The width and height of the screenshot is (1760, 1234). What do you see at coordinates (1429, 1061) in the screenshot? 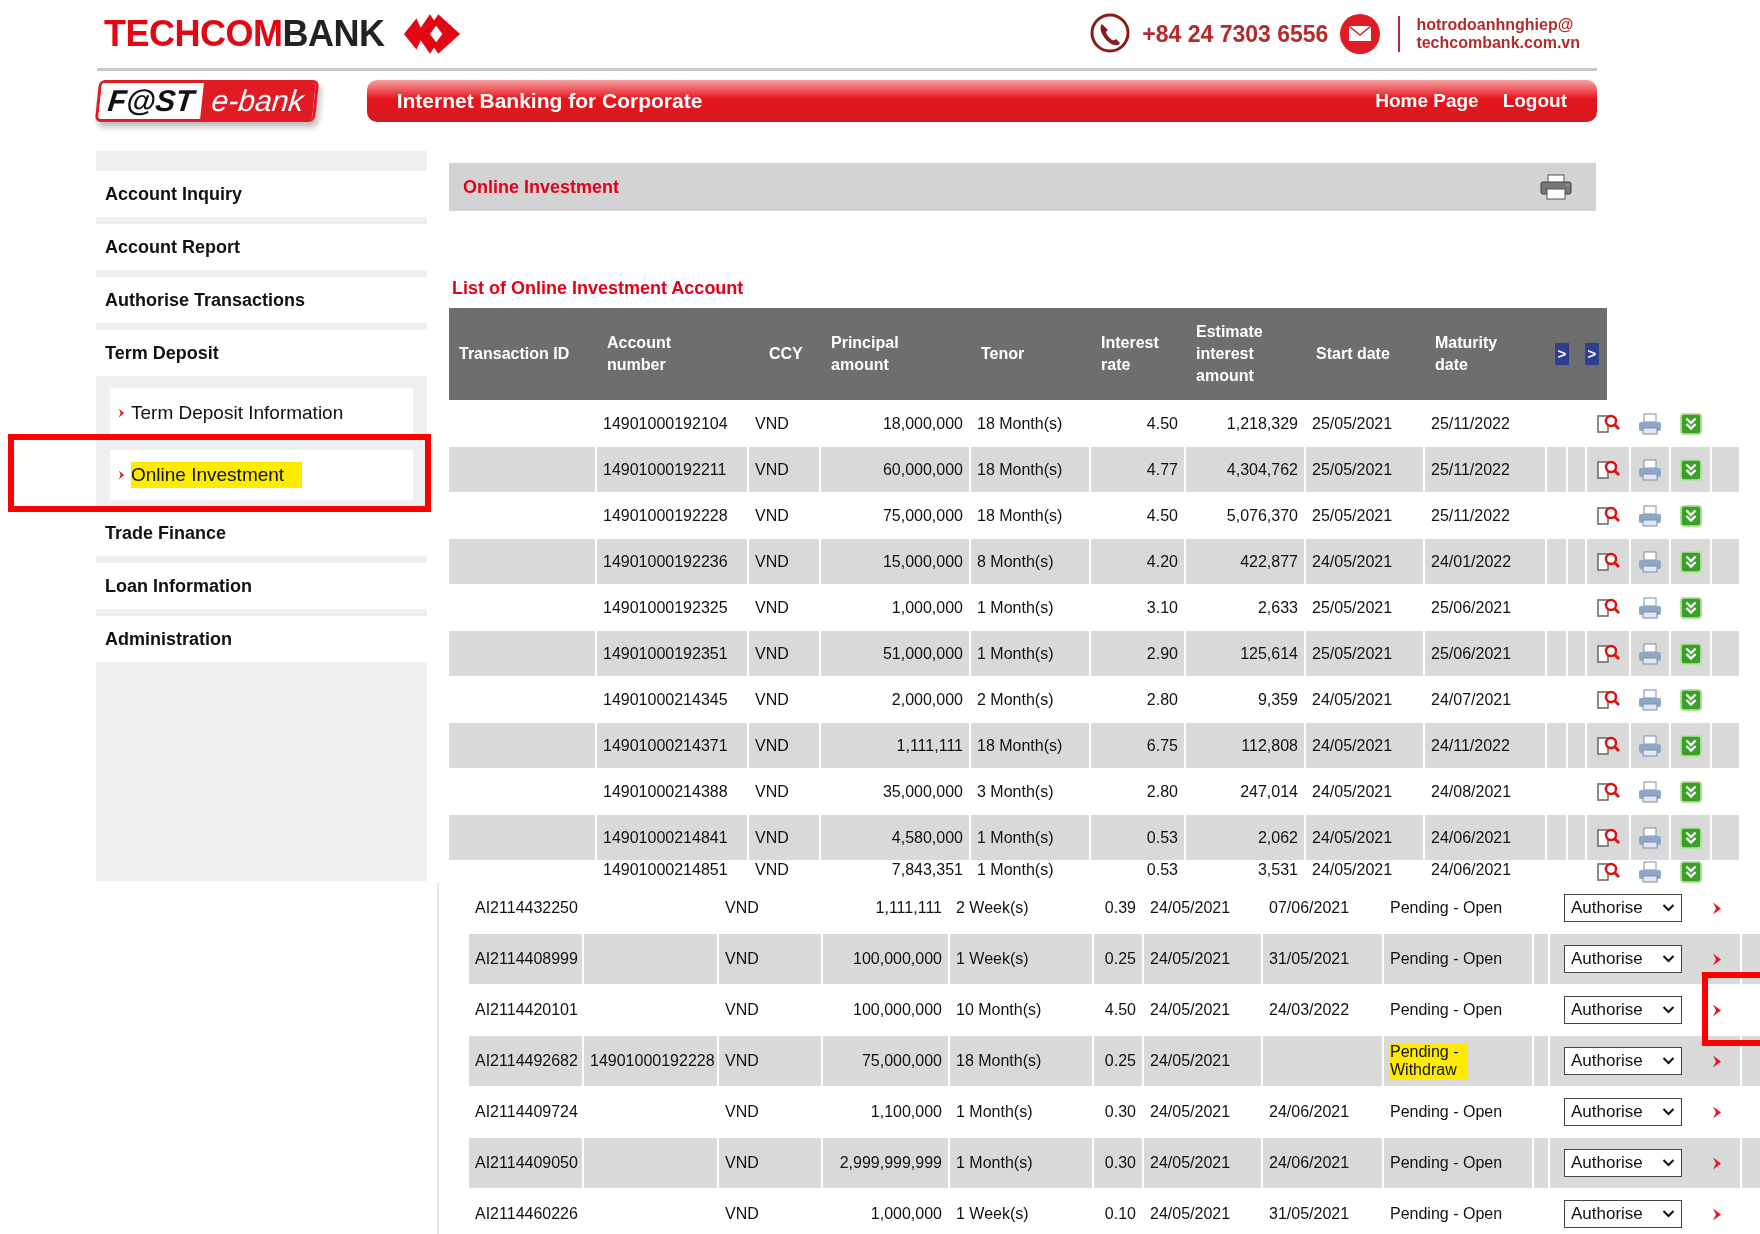
I see `status-text: Pending - Withdraw` at bounding box center [1429, 1061].